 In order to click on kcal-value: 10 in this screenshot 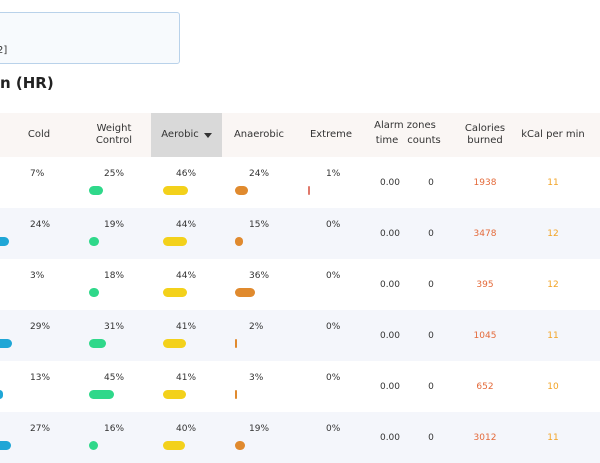, I will do `click(553, 386)`.